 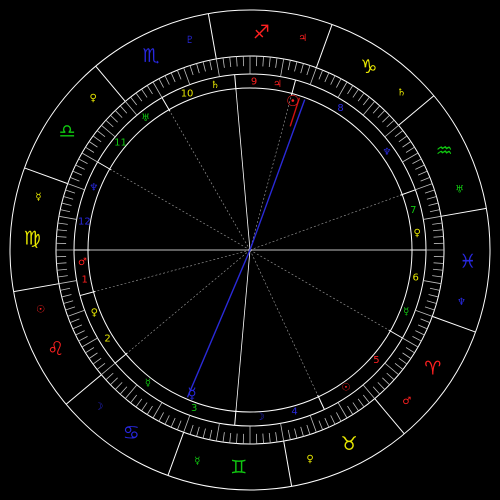 What do you see at coordinates (93, 188) in the screenshot?
I see `house-ruler-12: ♆` at bounding box center [93, 188].